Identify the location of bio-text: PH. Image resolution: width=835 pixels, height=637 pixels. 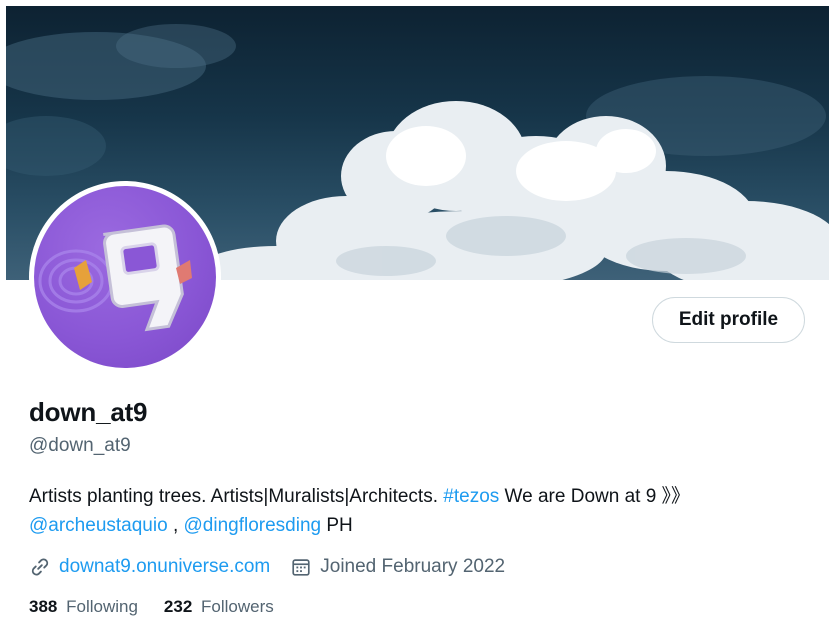
(339, 525).